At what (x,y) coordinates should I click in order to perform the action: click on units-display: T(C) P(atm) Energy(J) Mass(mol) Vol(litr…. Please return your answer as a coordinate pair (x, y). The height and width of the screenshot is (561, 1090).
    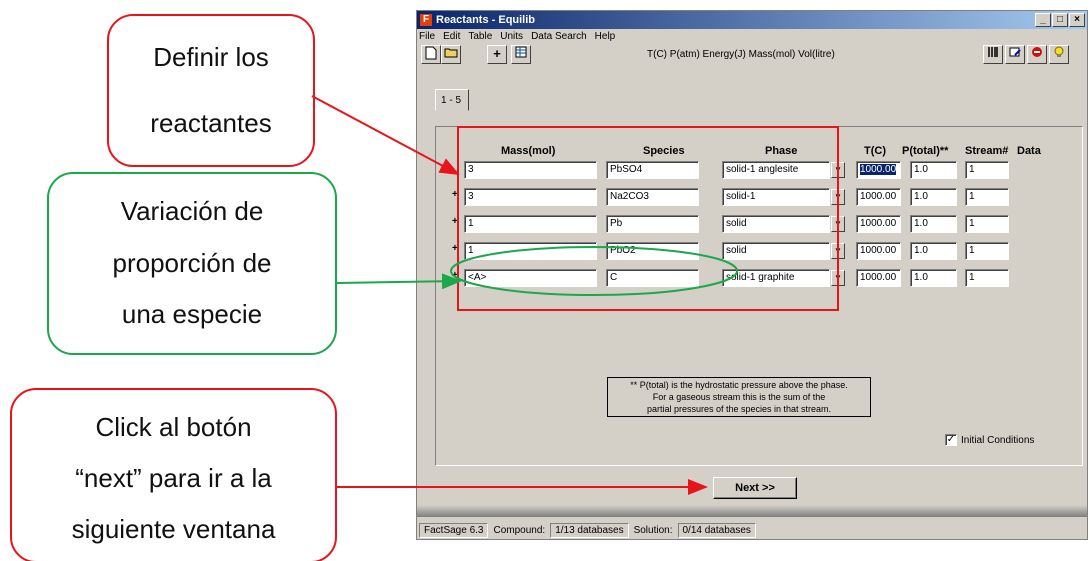
    Looking at the image, I should click on (741, 54).